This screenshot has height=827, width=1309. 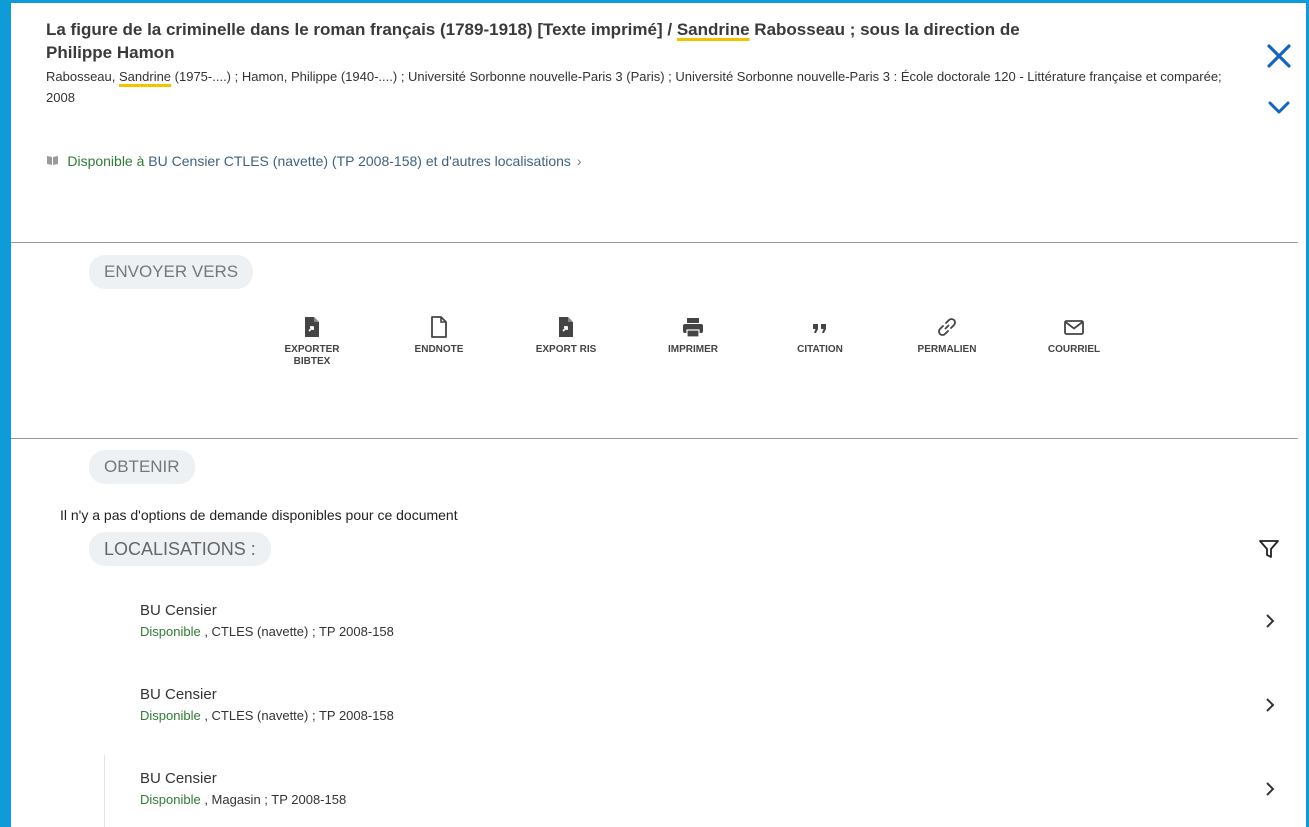 What do you see at coordinates (312, 355) in the screenshot?
I see `action-label: EXPORTER BIBTEX` at bounding box center [312, 355].